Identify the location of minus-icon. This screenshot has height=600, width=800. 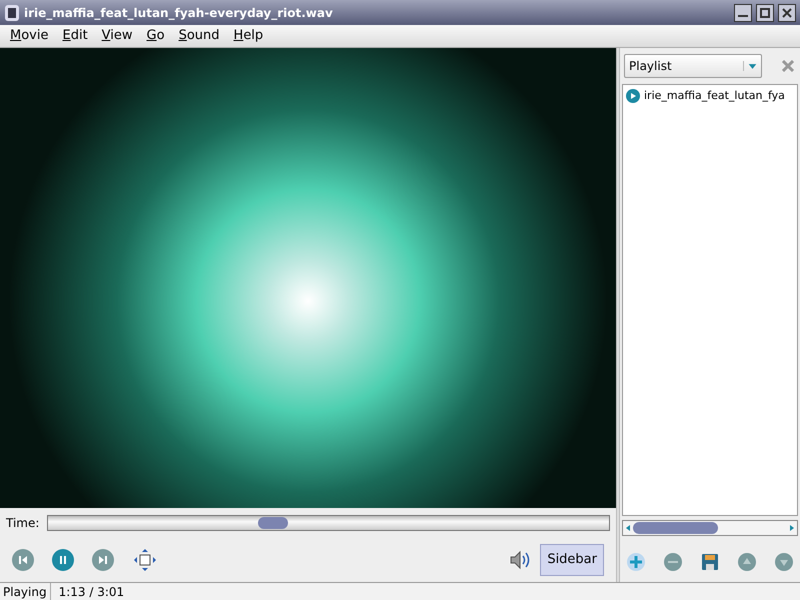
(673, 562).